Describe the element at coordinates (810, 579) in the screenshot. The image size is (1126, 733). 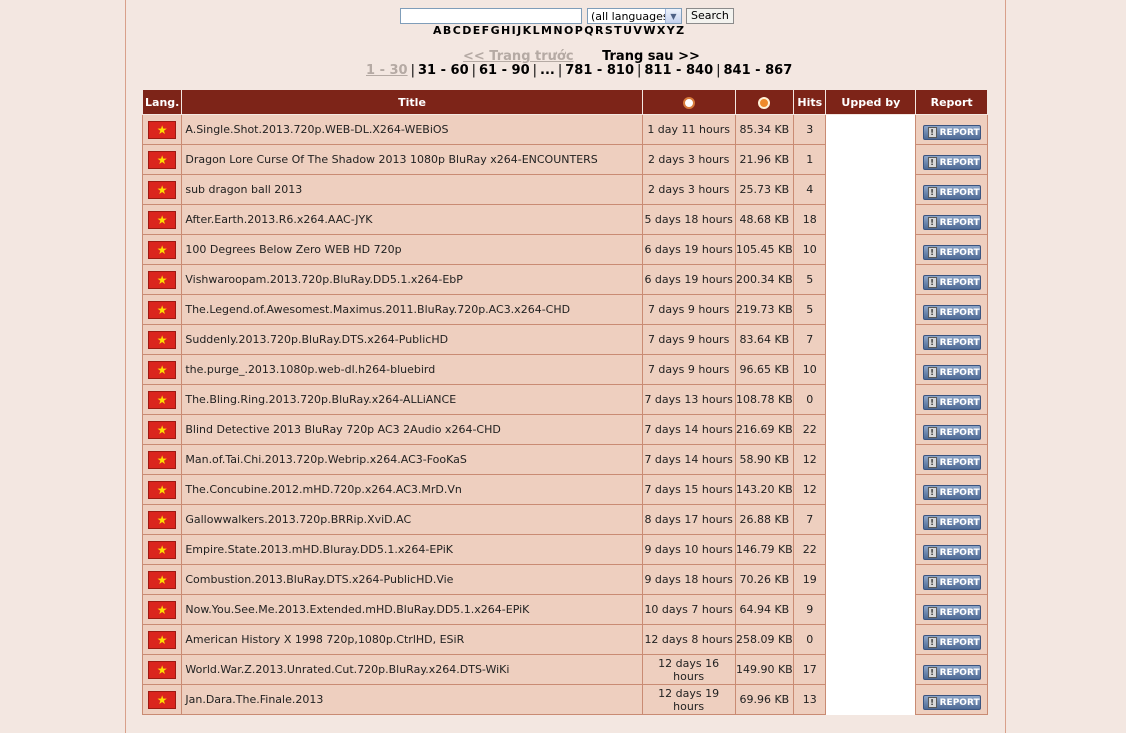
I see `hits-cell: 19` at that location.